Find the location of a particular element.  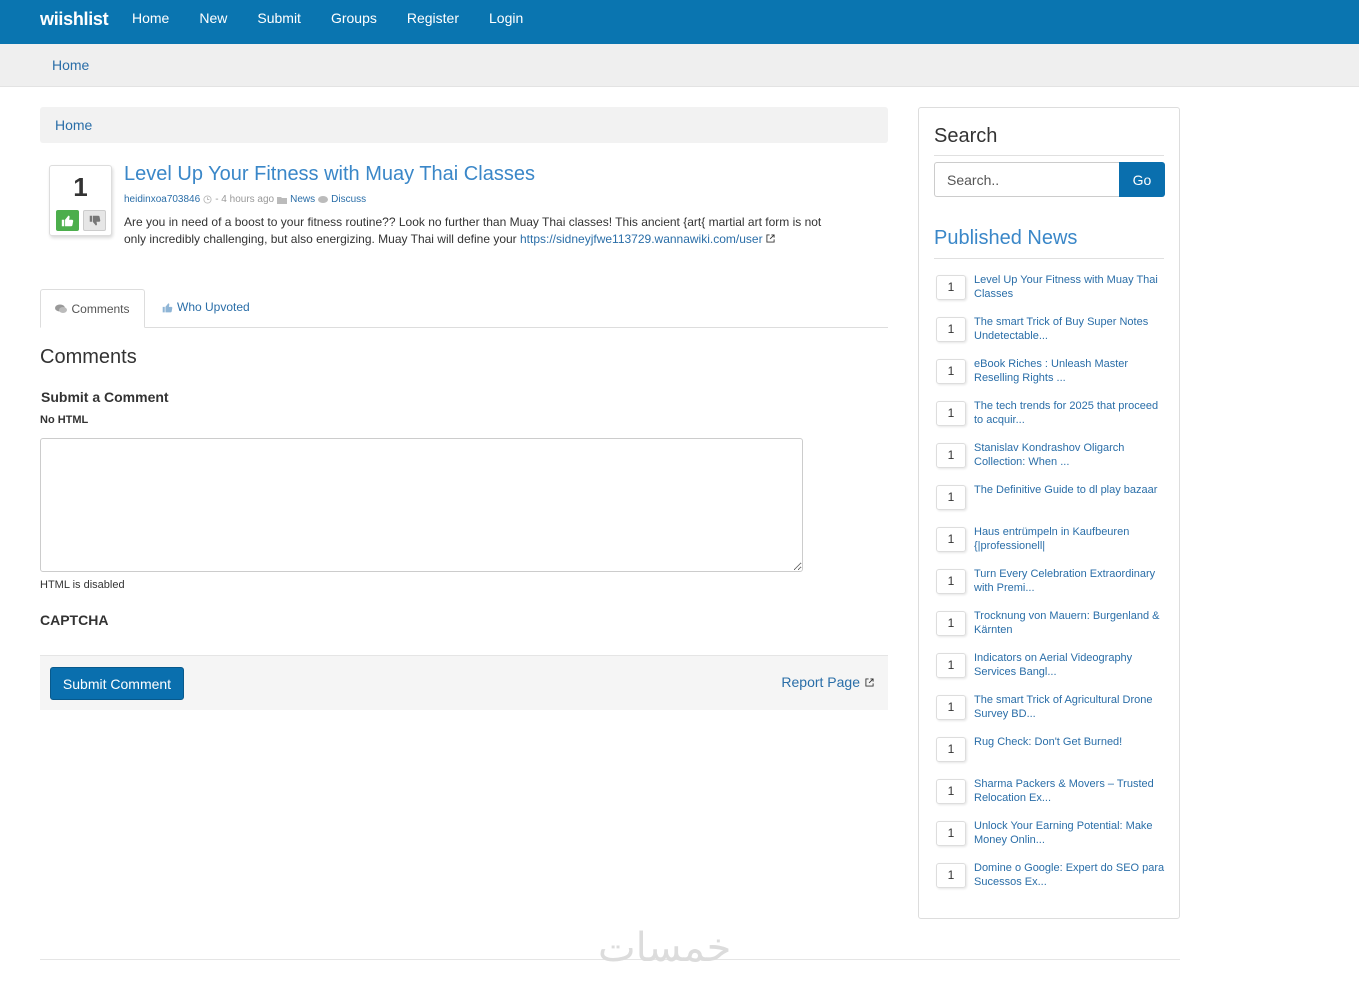

downvote-button is located at coordinates (94, 220).